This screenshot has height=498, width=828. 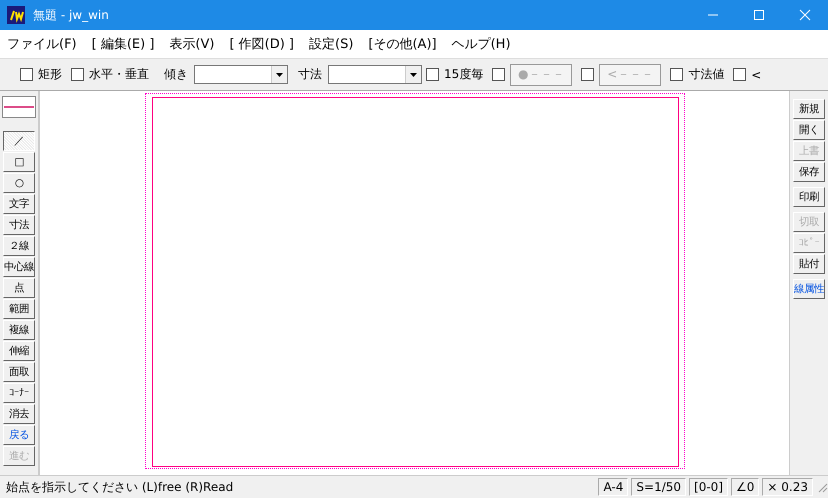 I want to click on command-button: 貼付, so click(x=809, y=264).